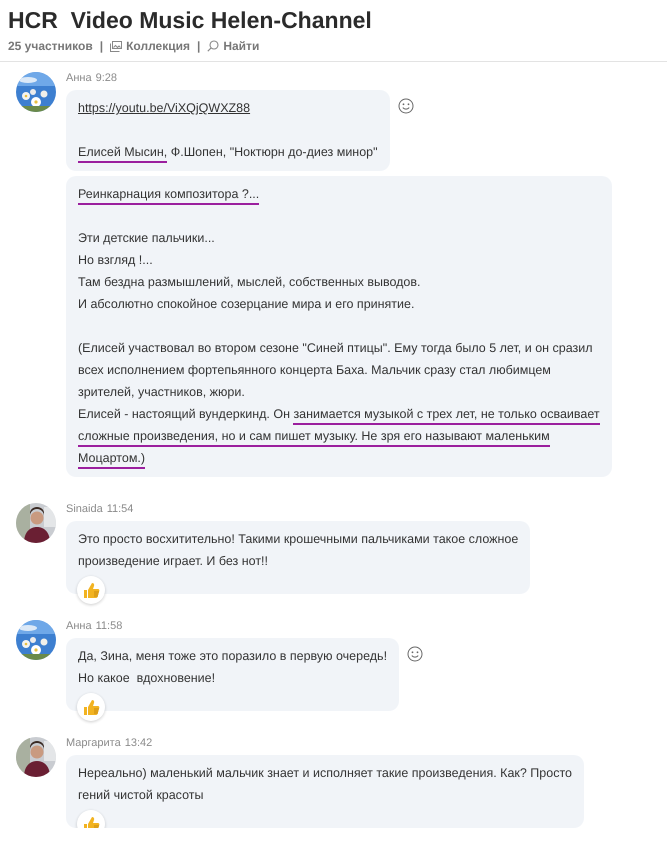  I want to click on message-text: Моцартом.), so click(339, 458).